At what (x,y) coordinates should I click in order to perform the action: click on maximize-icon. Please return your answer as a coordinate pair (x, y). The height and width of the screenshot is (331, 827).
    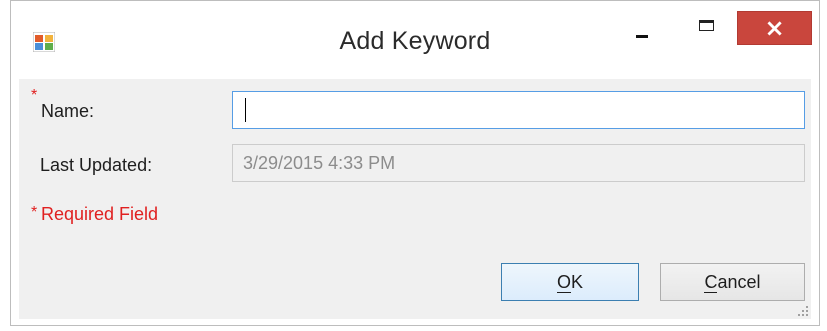
    Looking at the image, I should click on (706, 25).